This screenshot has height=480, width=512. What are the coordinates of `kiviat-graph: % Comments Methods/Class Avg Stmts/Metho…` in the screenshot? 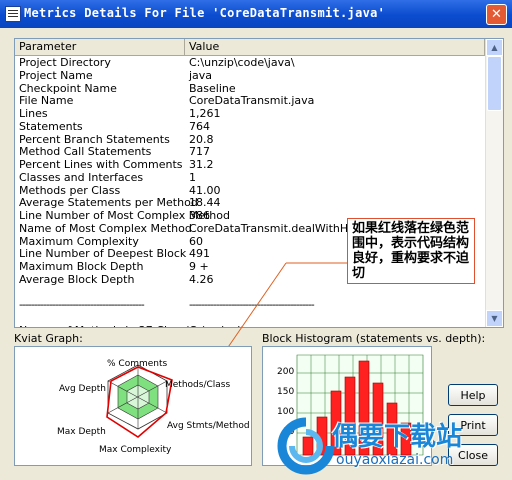 It's located at (133, 406).